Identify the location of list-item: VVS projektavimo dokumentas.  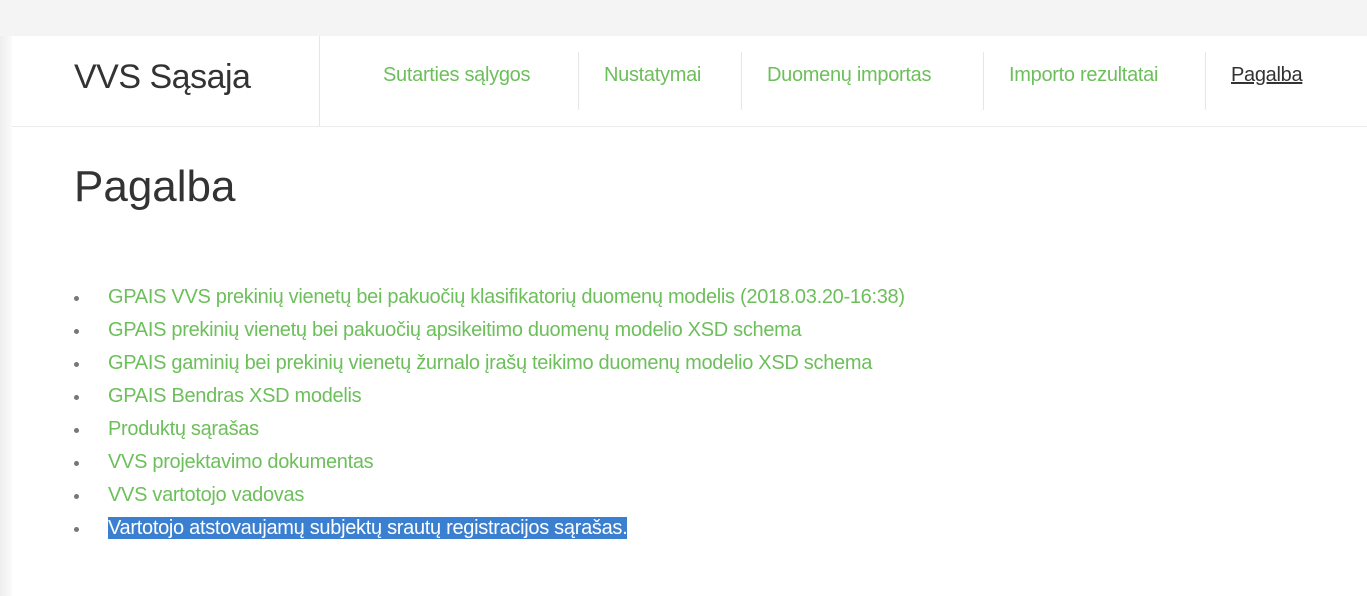
(489, 464).